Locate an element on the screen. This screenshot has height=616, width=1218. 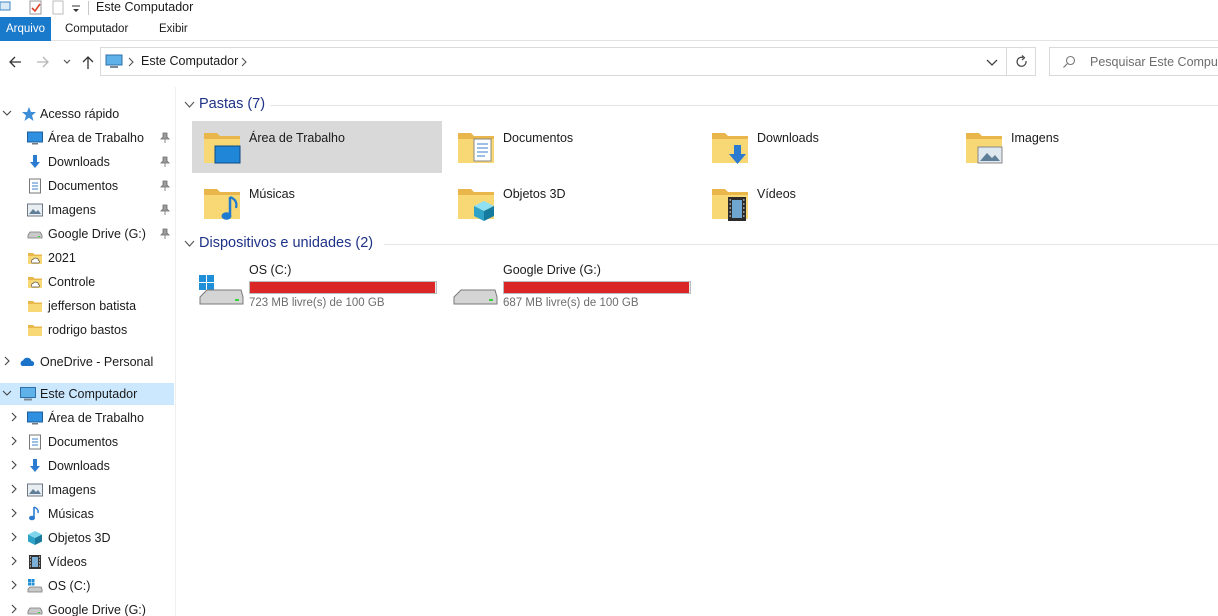
folder-tile-desktop: Área de Trabalho is located at coordinates (317, 147).